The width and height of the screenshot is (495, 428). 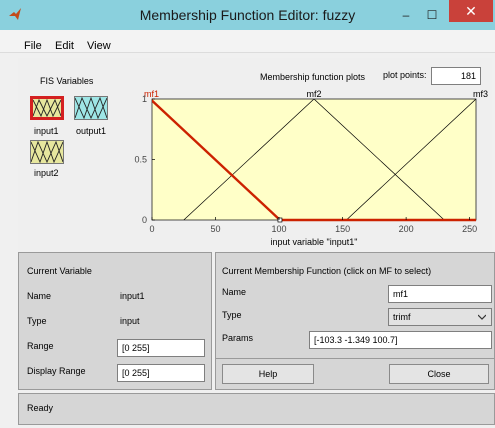 What do you see at coordinates (40, 346) in the screenshot?
I see `range-label: Range` at bounding box center [40, 346].